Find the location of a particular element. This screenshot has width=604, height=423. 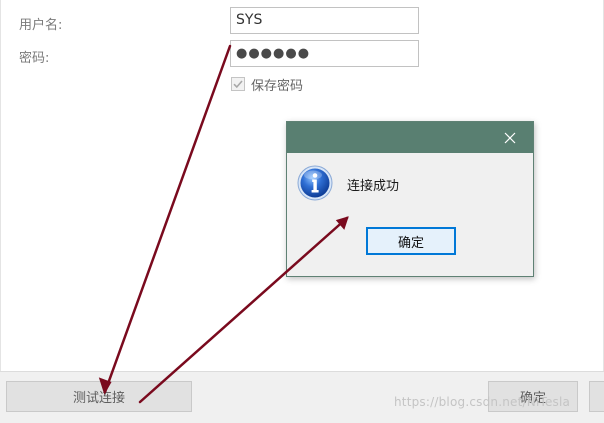

dialog-confirm-button: 确定 is located at coordinates (411, 241).